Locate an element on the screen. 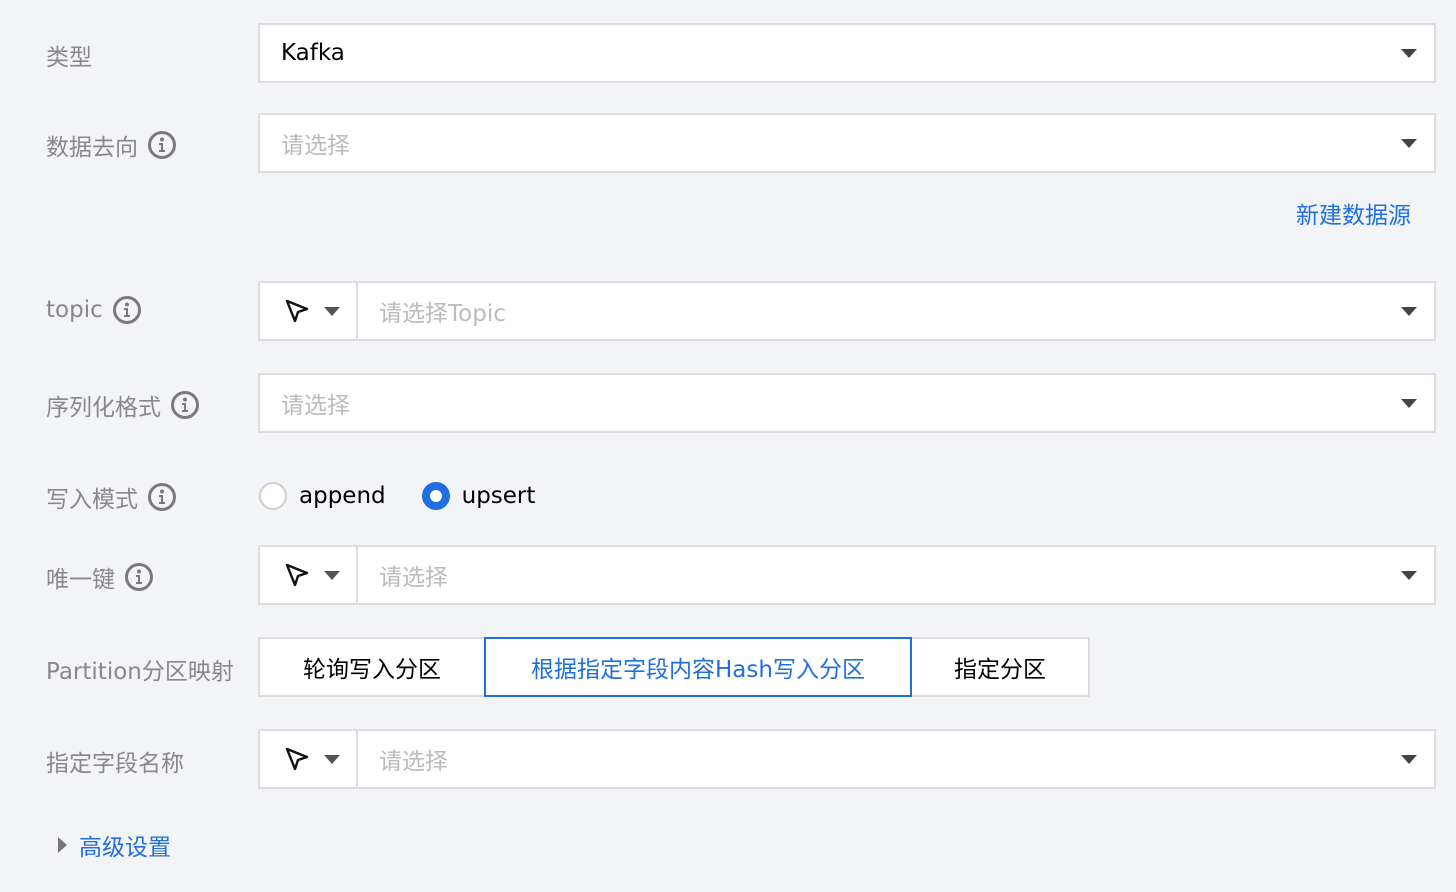  radio-upsert: upsert is located at coordinates (478, 496).